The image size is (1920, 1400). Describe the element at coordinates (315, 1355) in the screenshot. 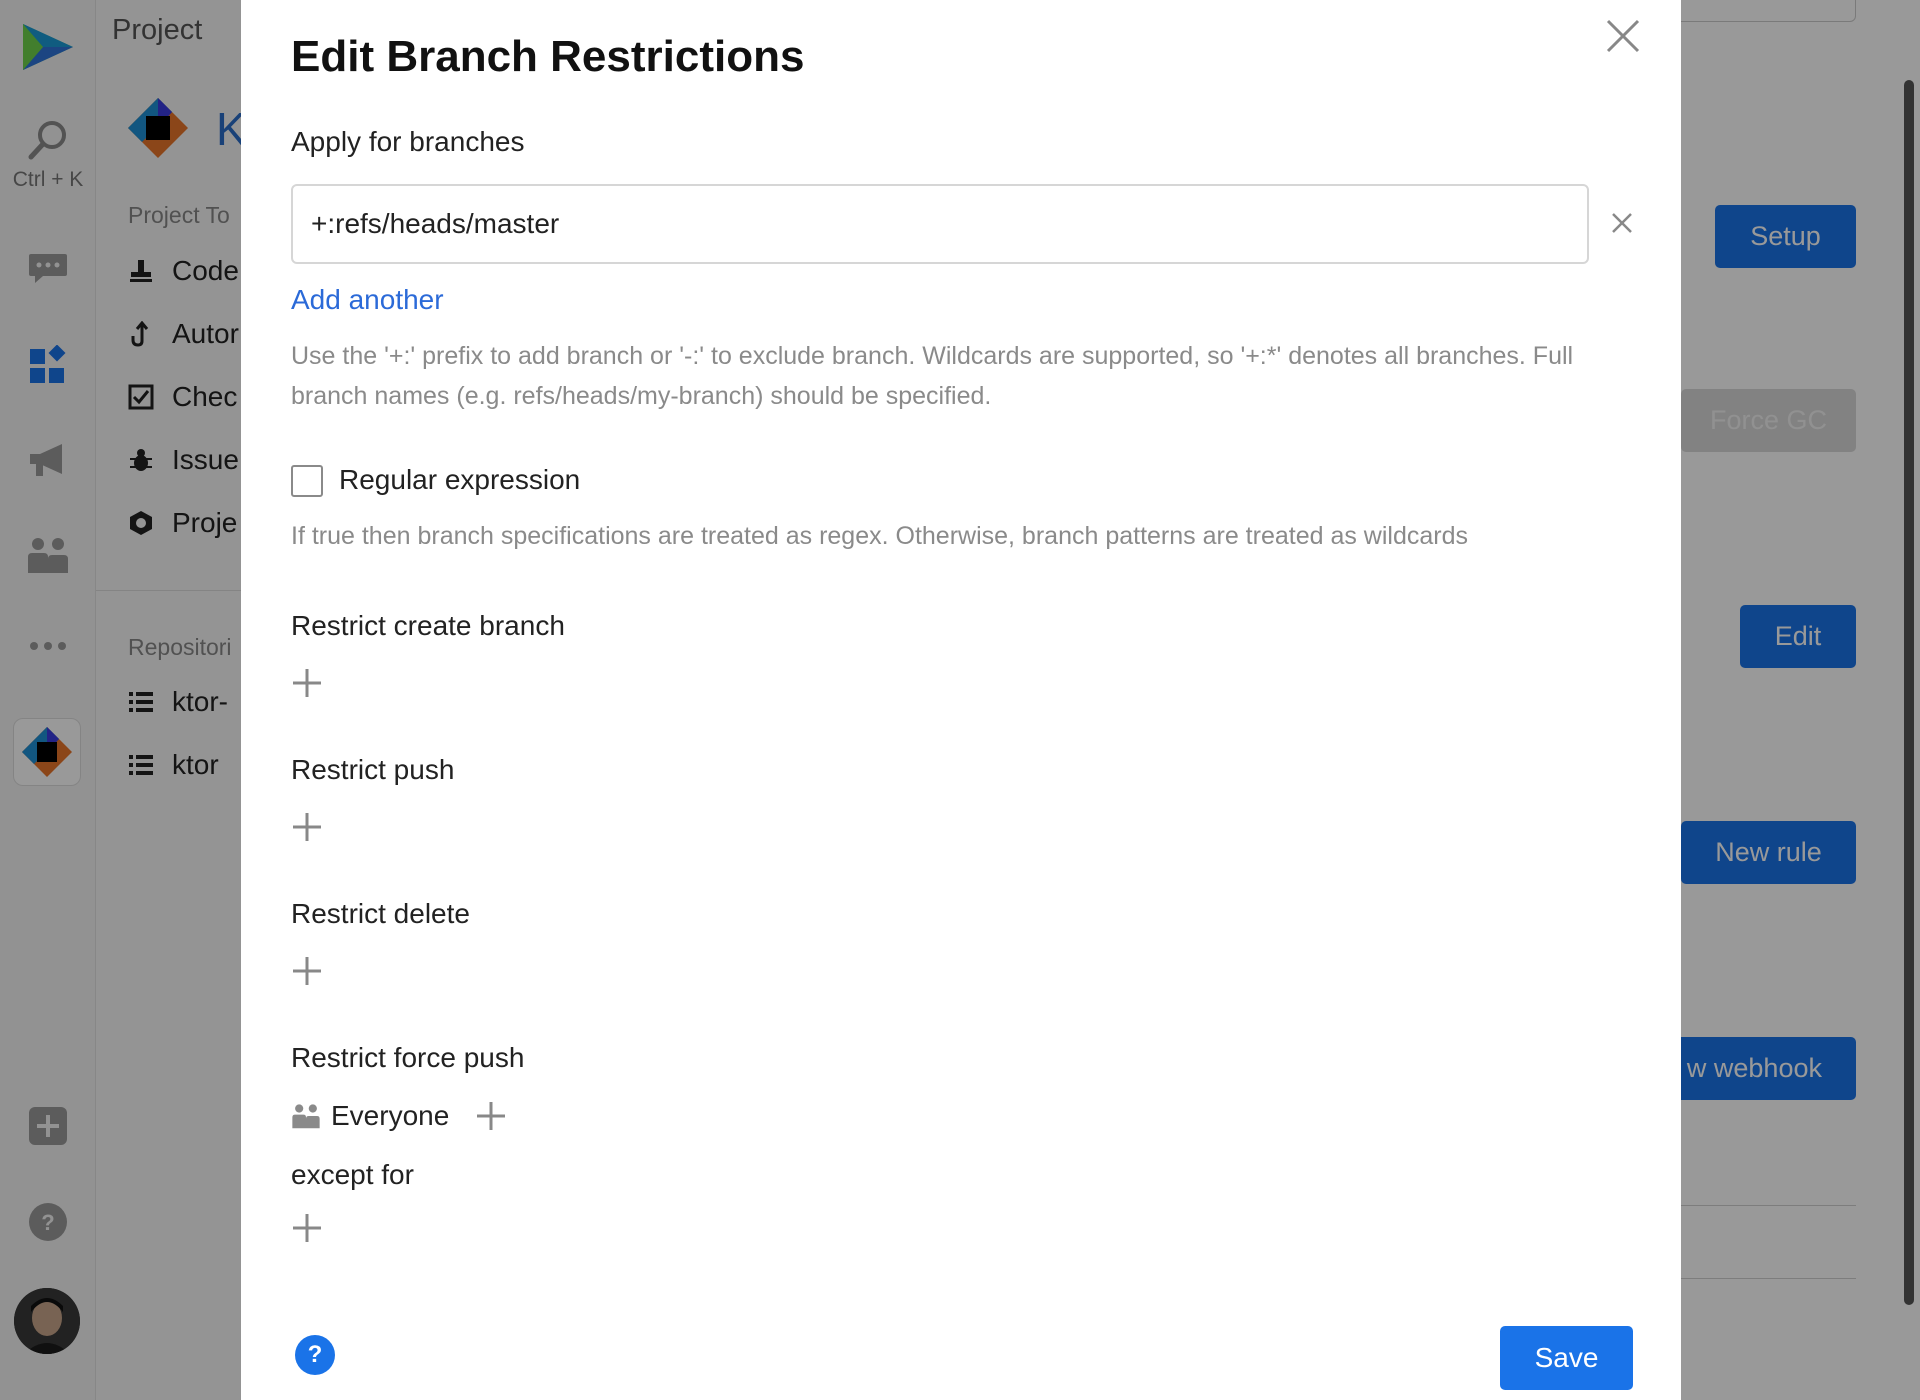

I see `help-icon: ?` at that location.